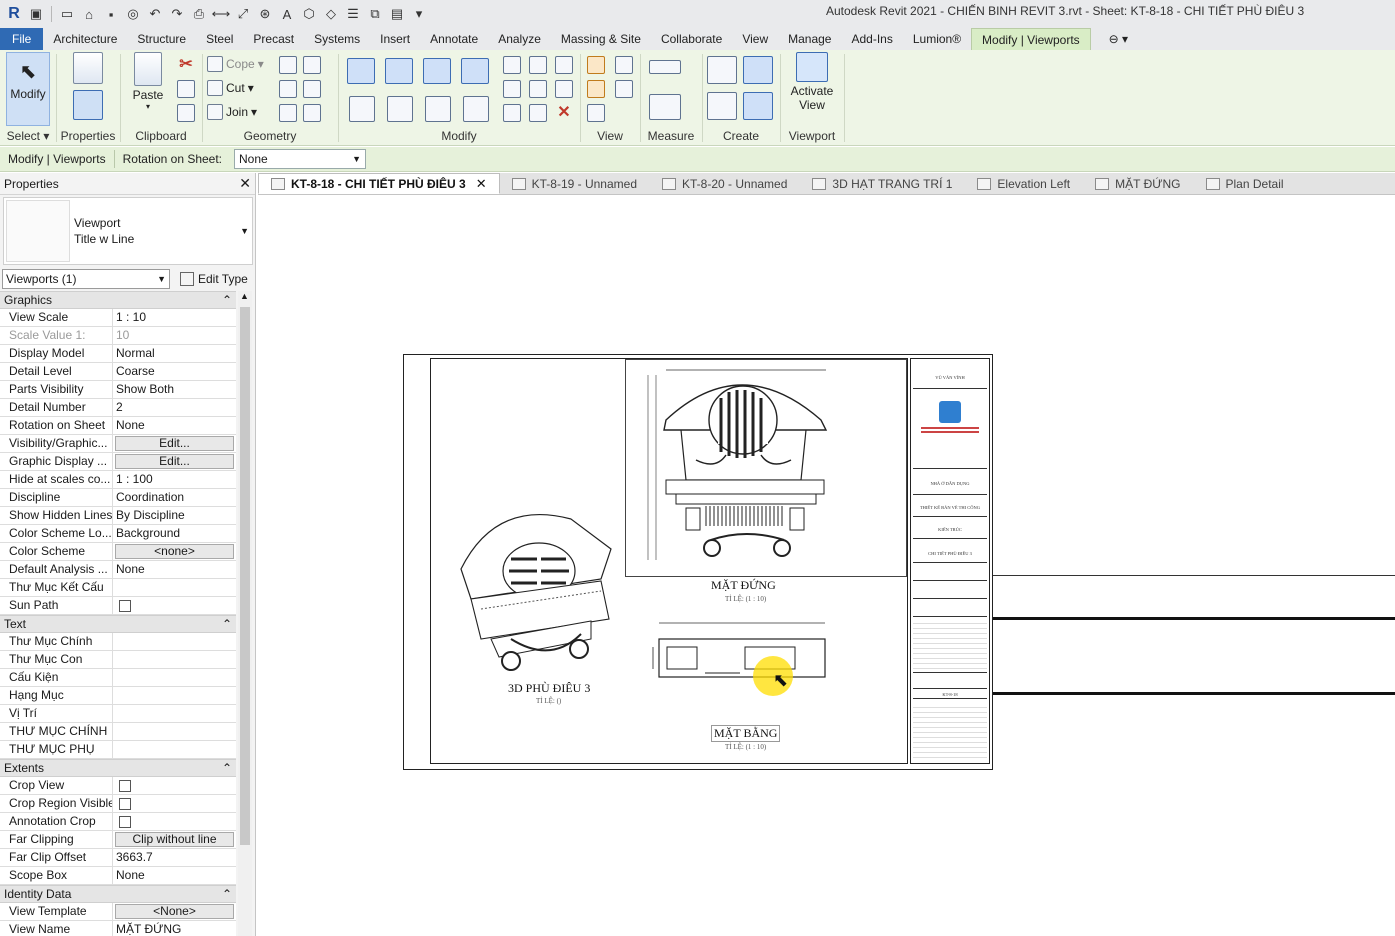 The height and width of the screenshot is (936, 1395). Describe the element at coordinates (128, 231) in the screenshot. I see `type-selector: Viewport Title w Line ▼` at that location.